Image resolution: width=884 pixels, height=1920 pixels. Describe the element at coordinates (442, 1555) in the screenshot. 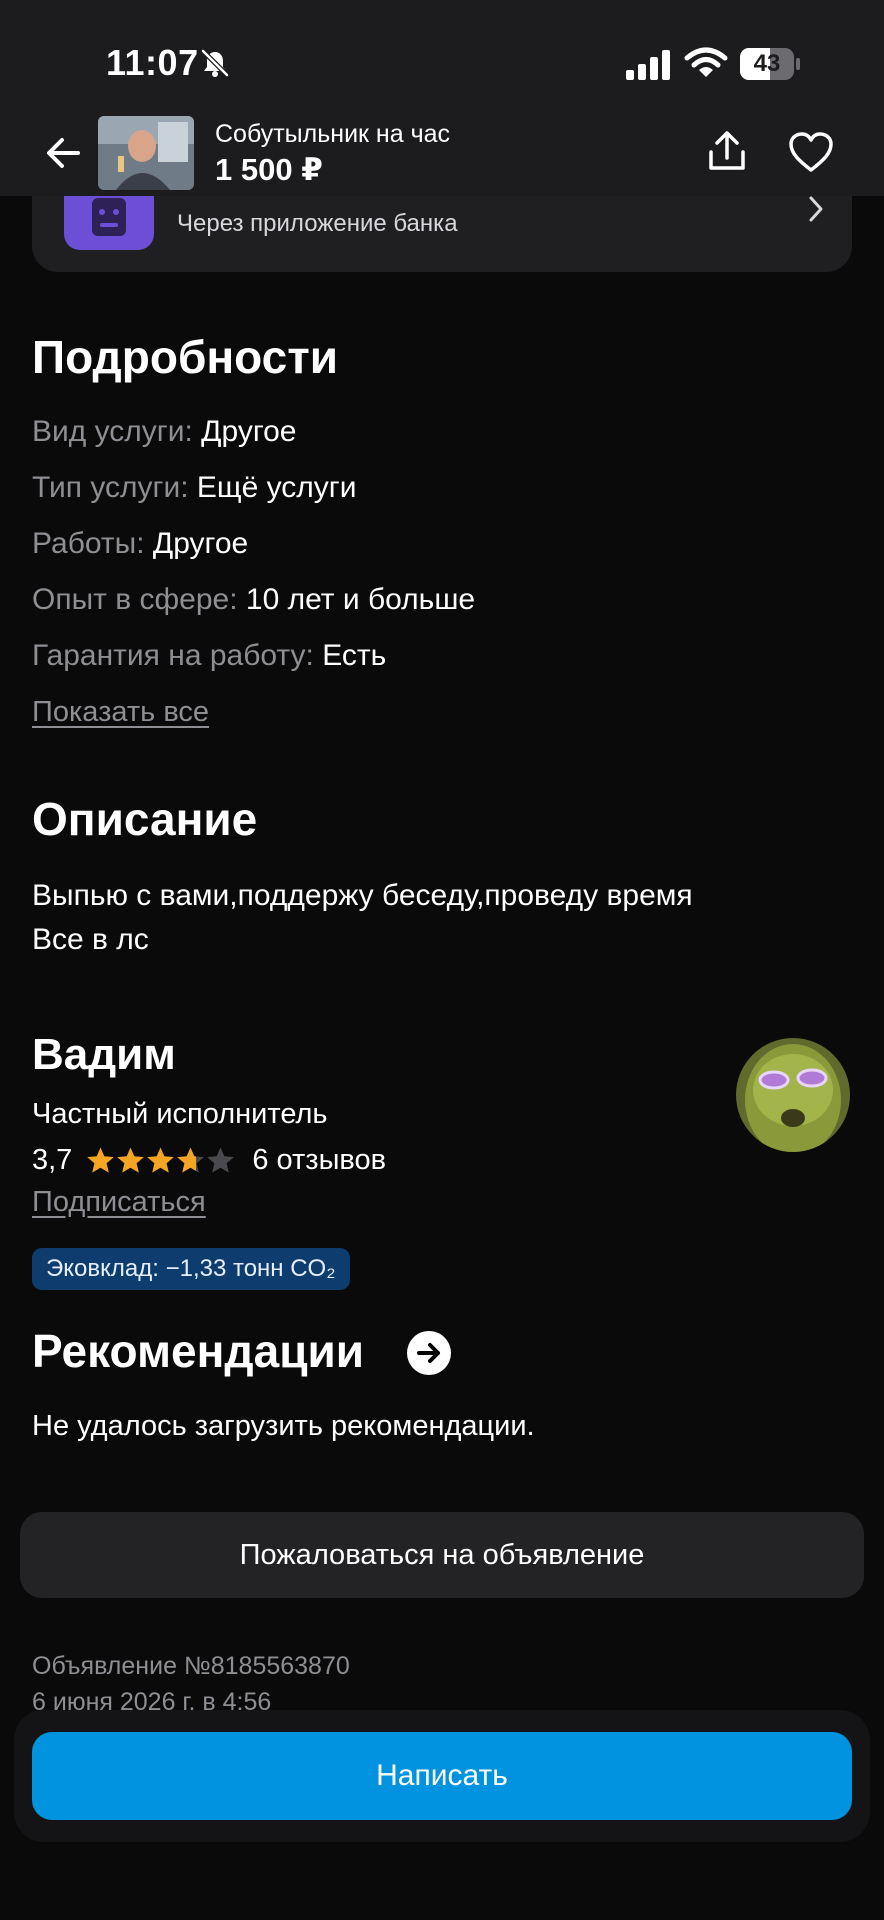

I see `report-ad-button: Пожаловаться на объявление` at that location.